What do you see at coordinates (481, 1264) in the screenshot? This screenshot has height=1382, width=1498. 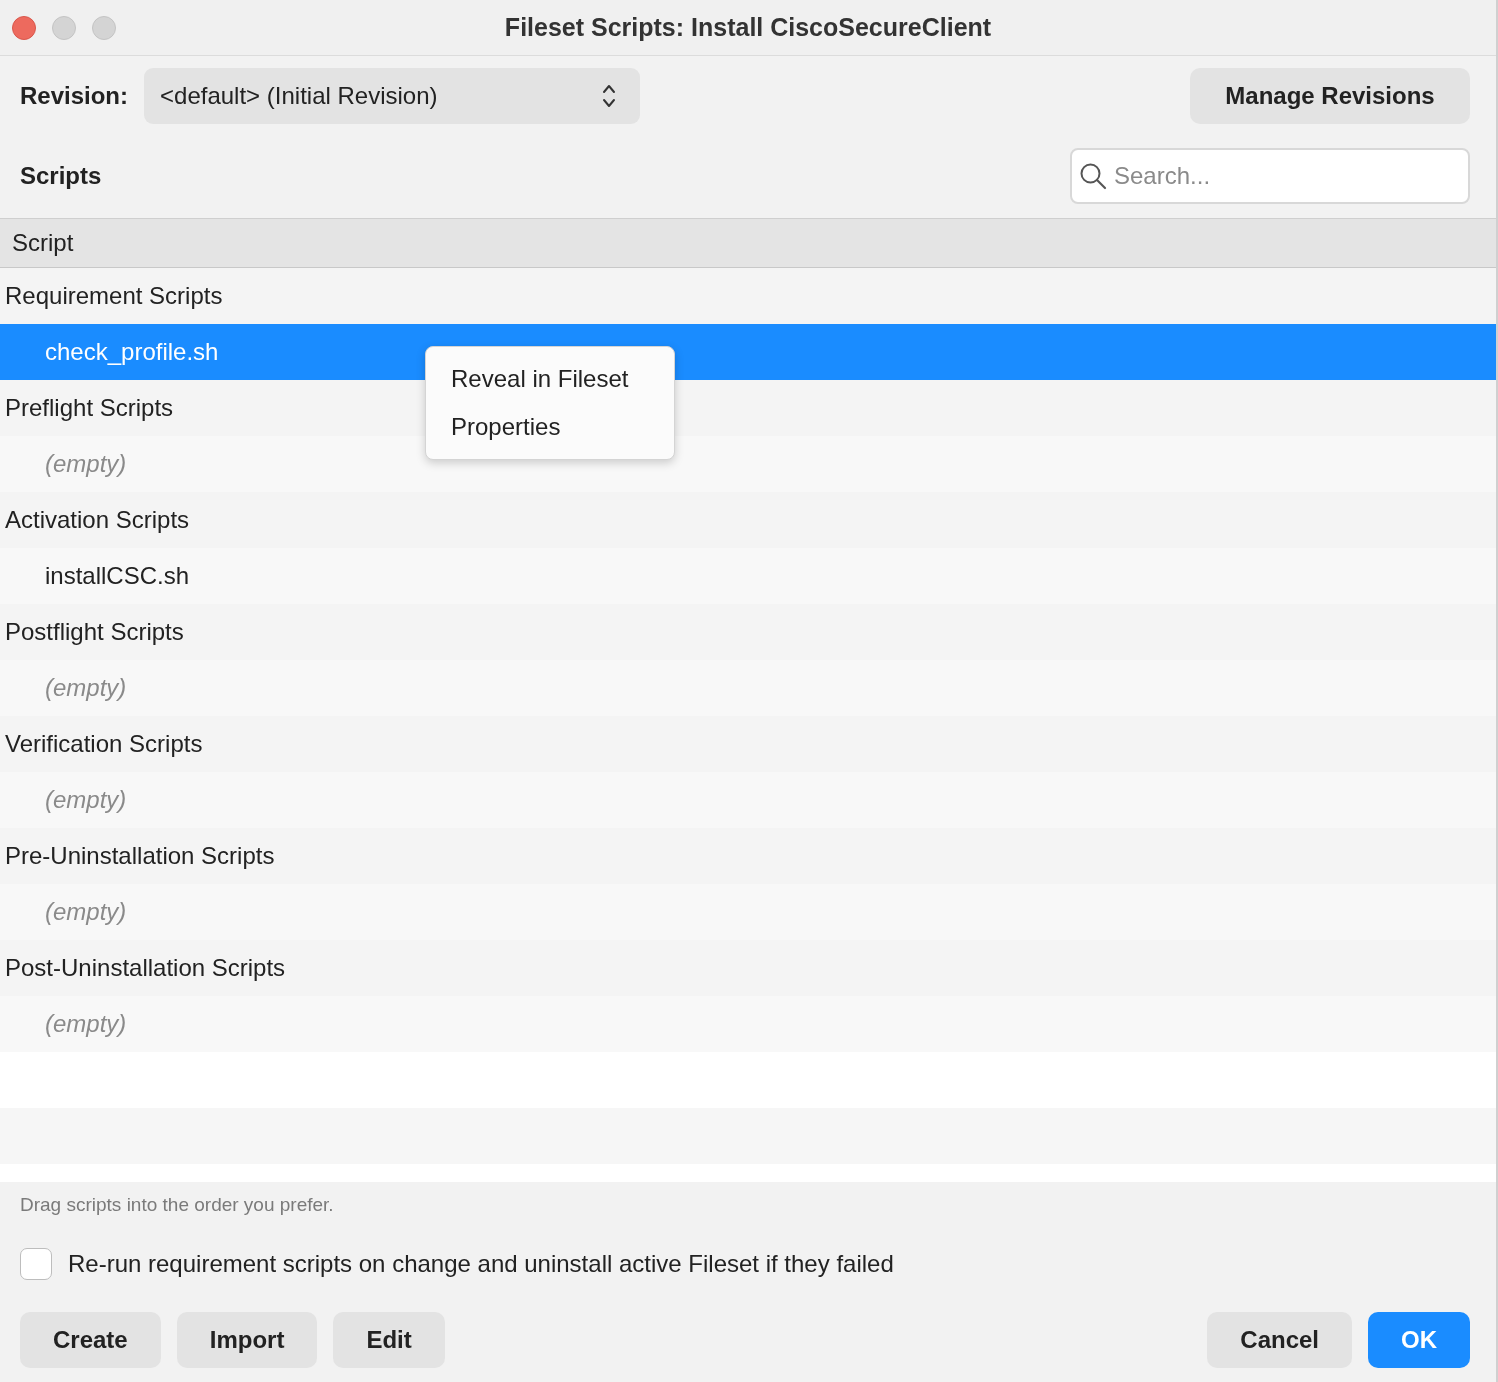 I see `checkbox-label: Re-run requirement scripts on change and uninstall active Fileset if they failed` at bounding box center [481, 1264].